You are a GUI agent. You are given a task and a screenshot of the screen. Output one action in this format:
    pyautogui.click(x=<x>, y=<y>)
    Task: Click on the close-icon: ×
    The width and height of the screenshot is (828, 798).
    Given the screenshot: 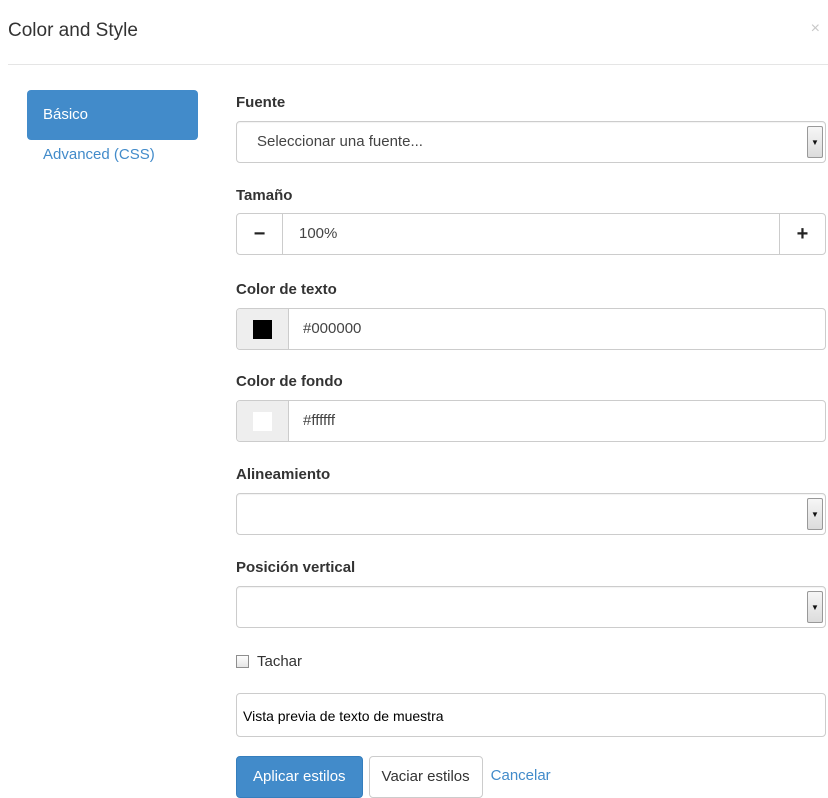 What is the action you would take?
    pyautogui.click(x=815, y=29)
    